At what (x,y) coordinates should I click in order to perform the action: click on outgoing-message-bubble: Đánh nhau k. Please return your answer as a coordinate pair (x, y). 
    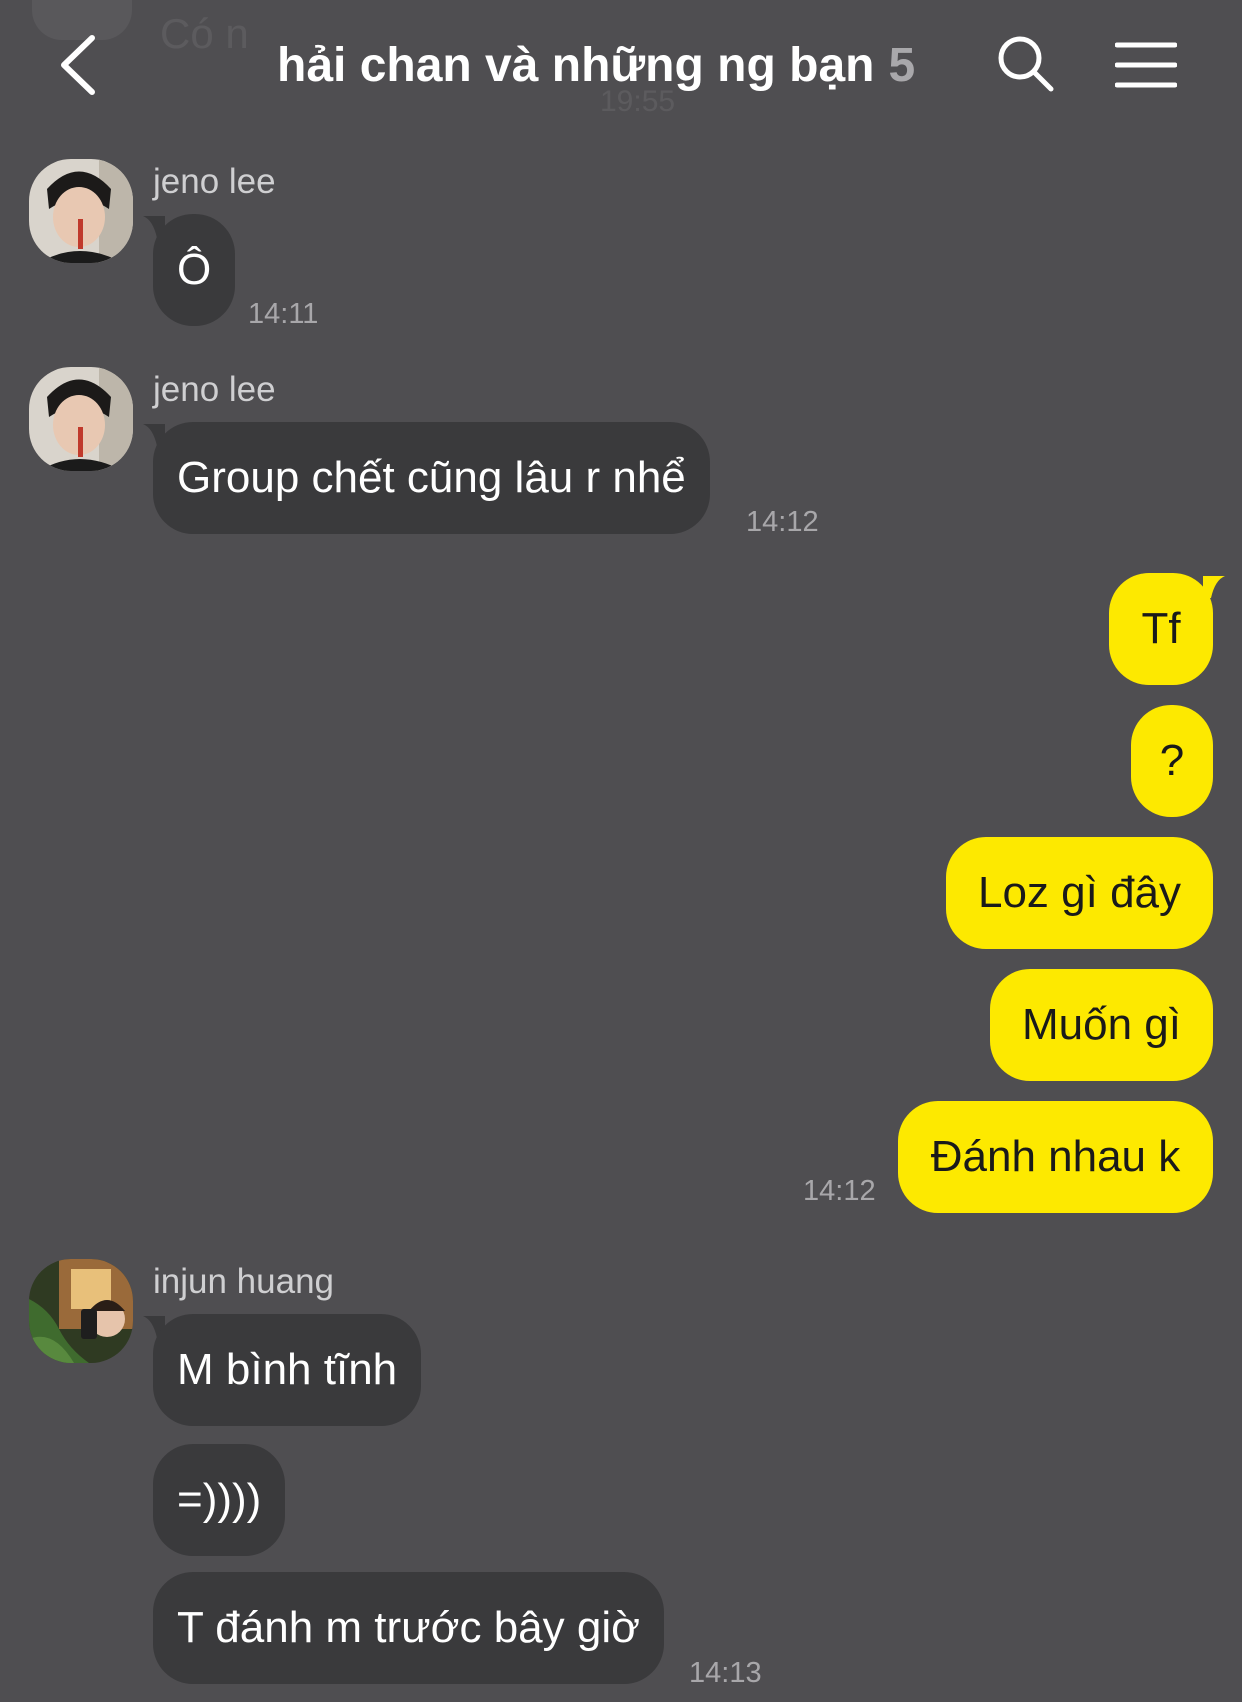
    Looking at the image, I should click on (1055, 1157).